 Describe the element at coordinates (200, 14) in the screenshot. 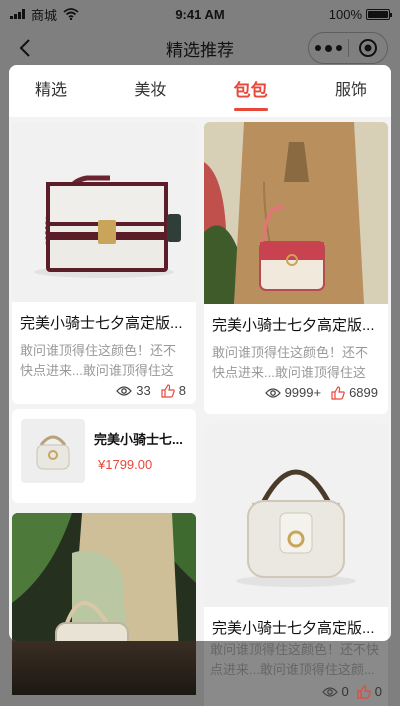

I see `status-bar: 商城 9:41 AM 100%` at that location.